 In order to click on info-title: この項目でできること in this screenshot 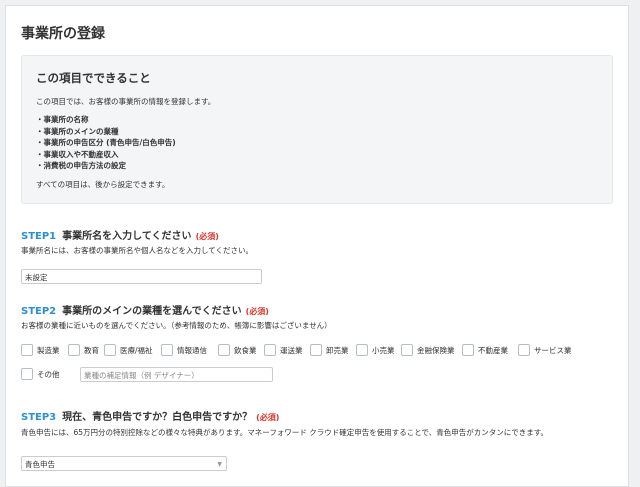, I will do `click(93, 78)`.